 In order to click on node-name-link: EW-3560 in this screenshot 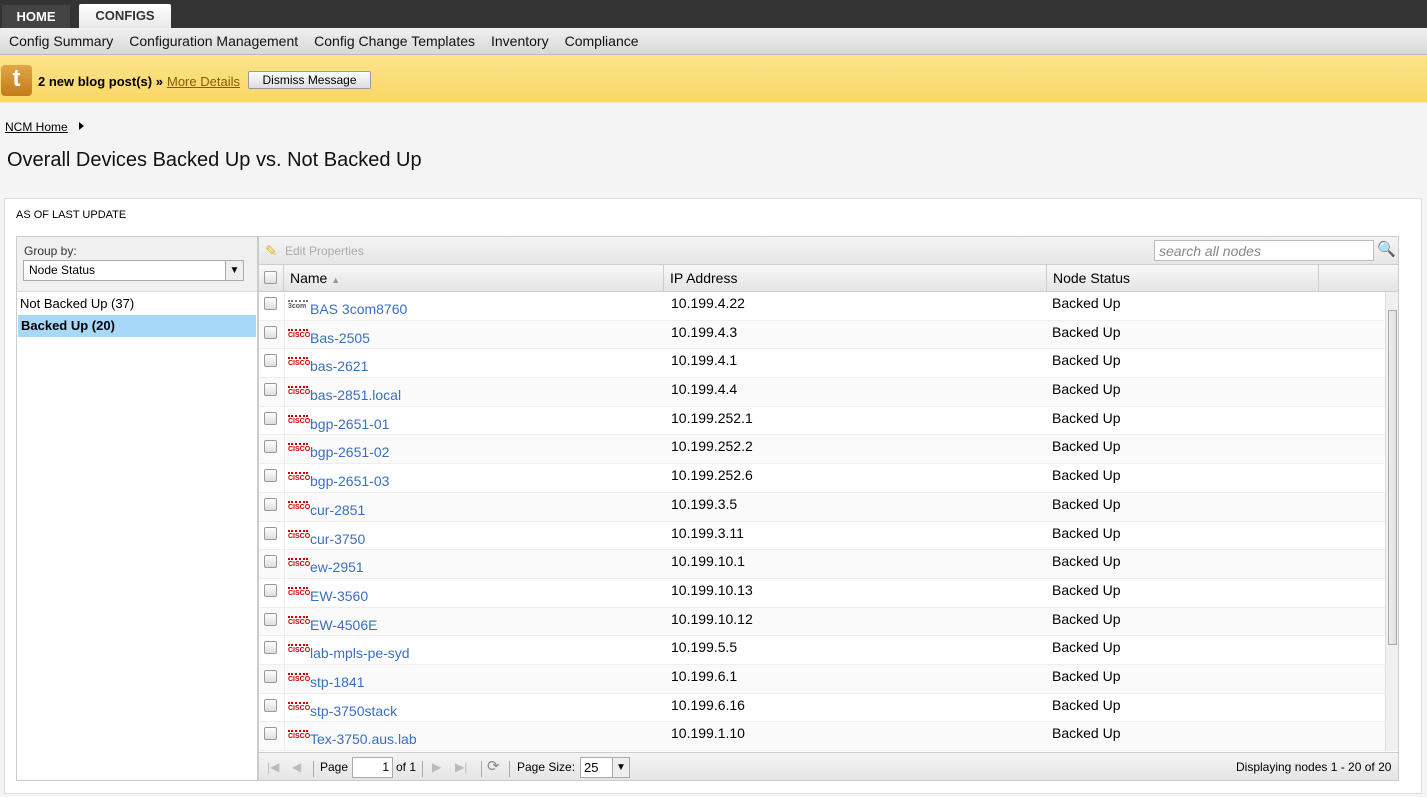, I will do `click(339, 596)`.